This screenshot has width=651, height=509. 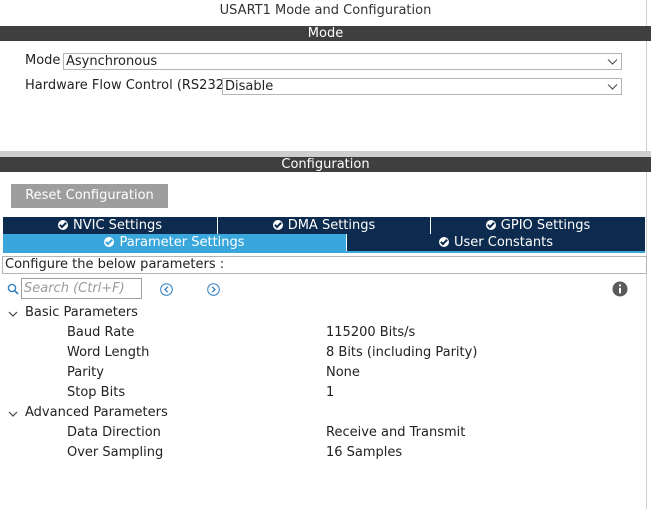 I want to click on param-name: Data Direction, so click(x=114, y=432).